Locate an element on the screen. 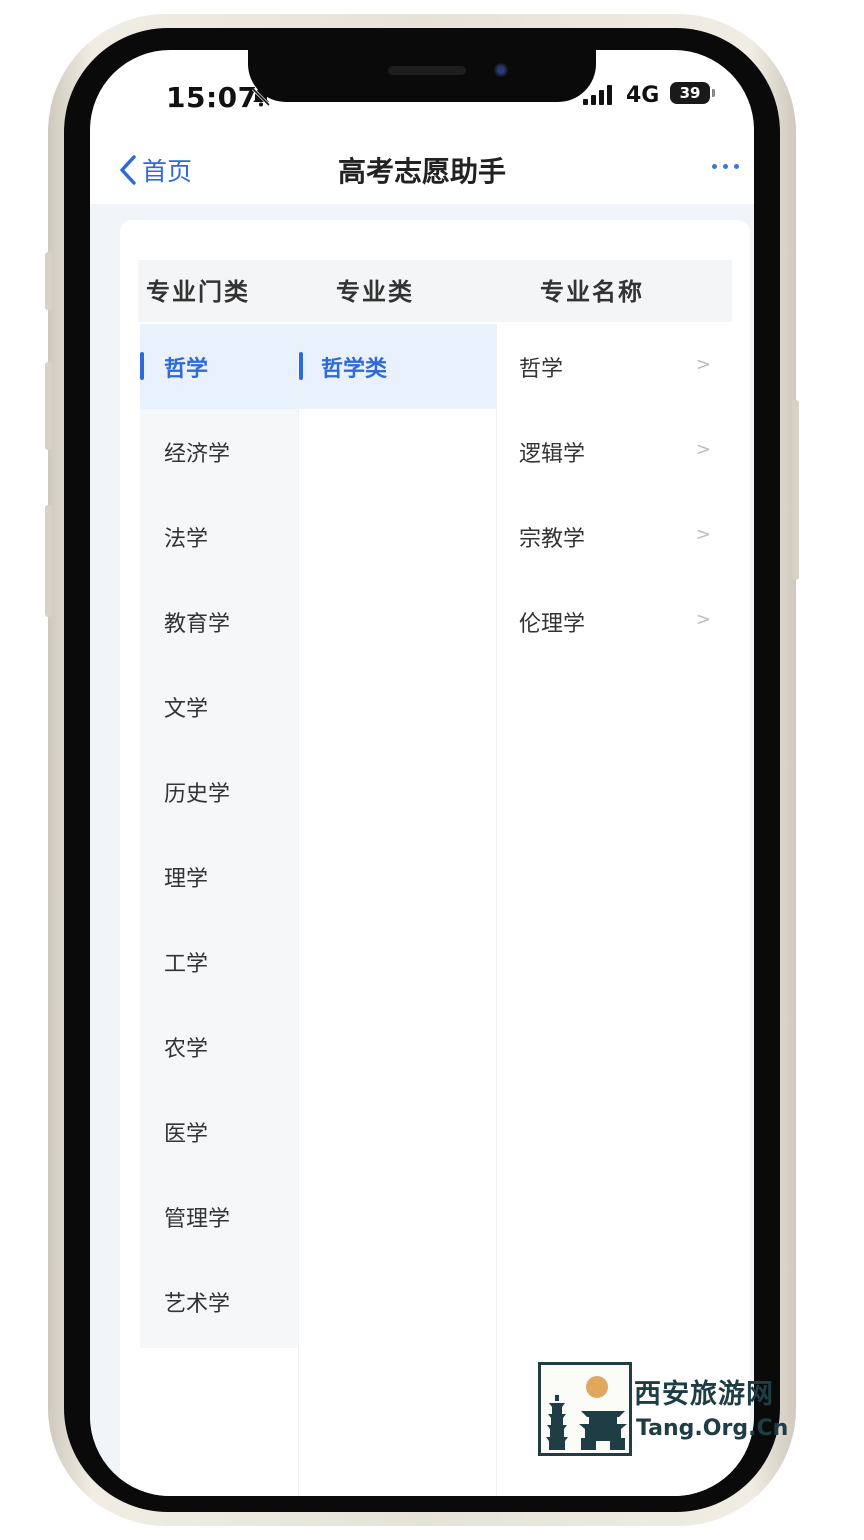 The height and width of the screenshot is (1540, 864). category-item-label: 工学 is located at coordinates (186, 964).